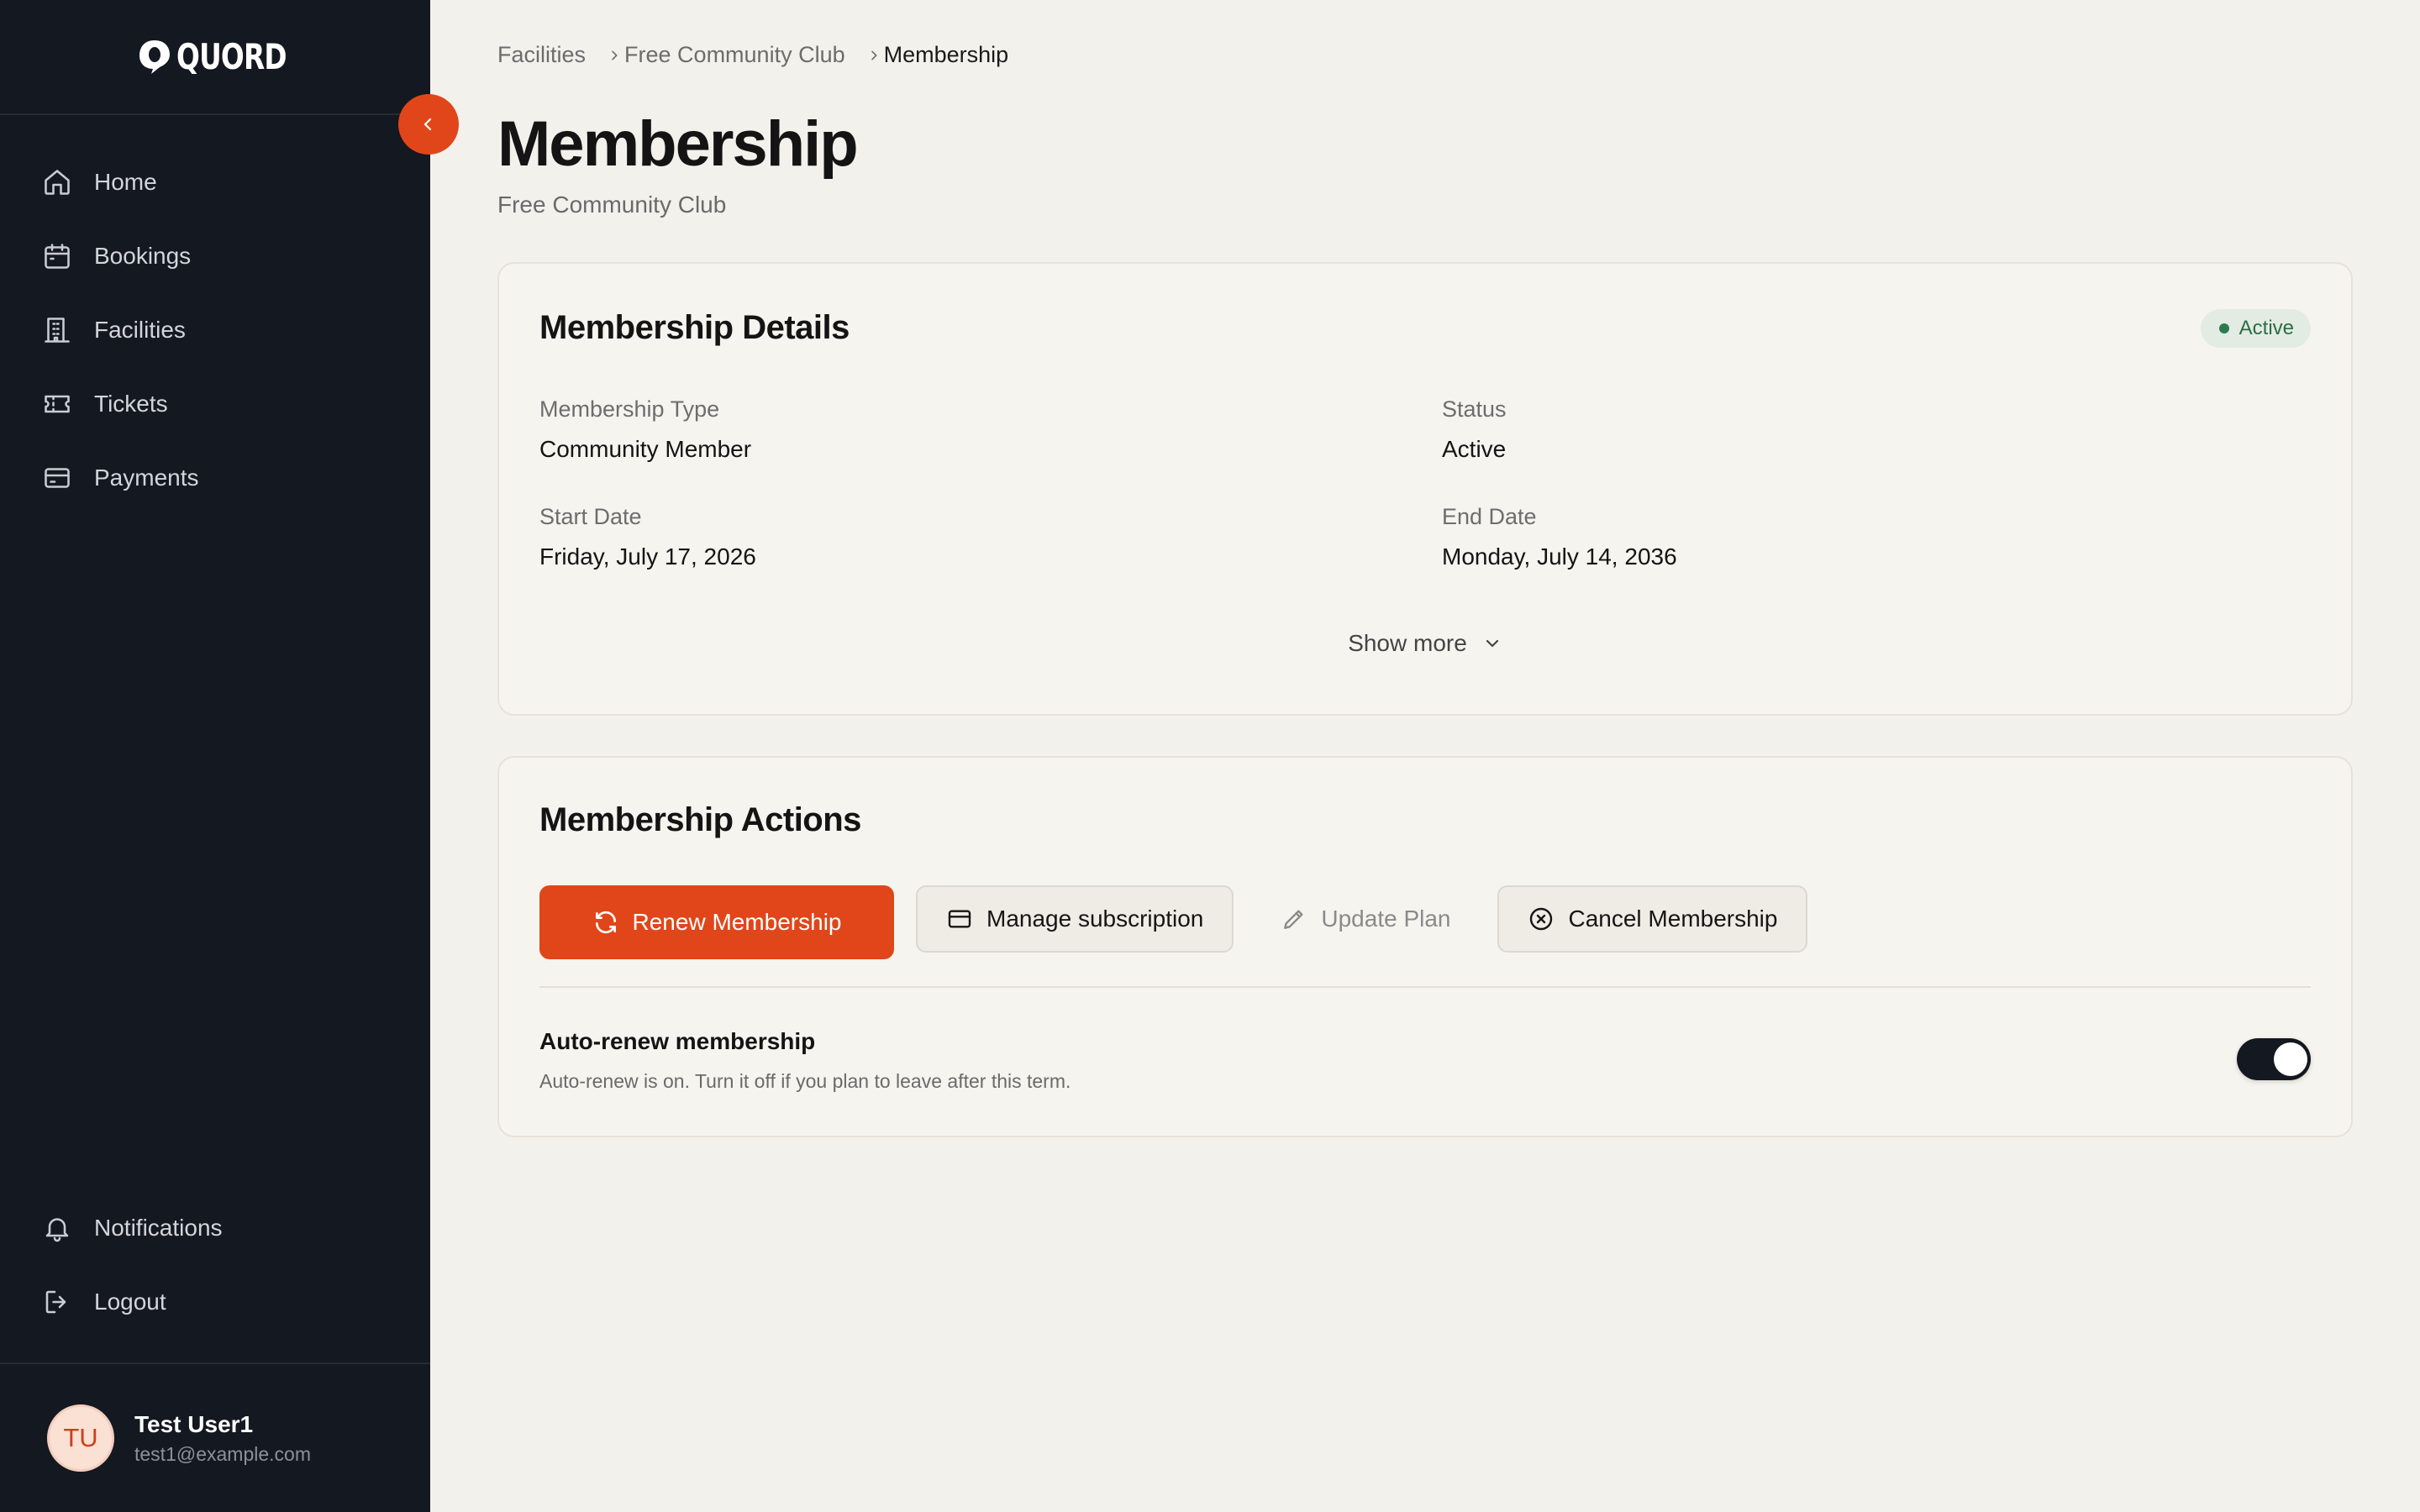 Image resolution: width=2420 pixels, height=1512 pixels. I want to click on show-more-button: Show more, so click(1425, 643).